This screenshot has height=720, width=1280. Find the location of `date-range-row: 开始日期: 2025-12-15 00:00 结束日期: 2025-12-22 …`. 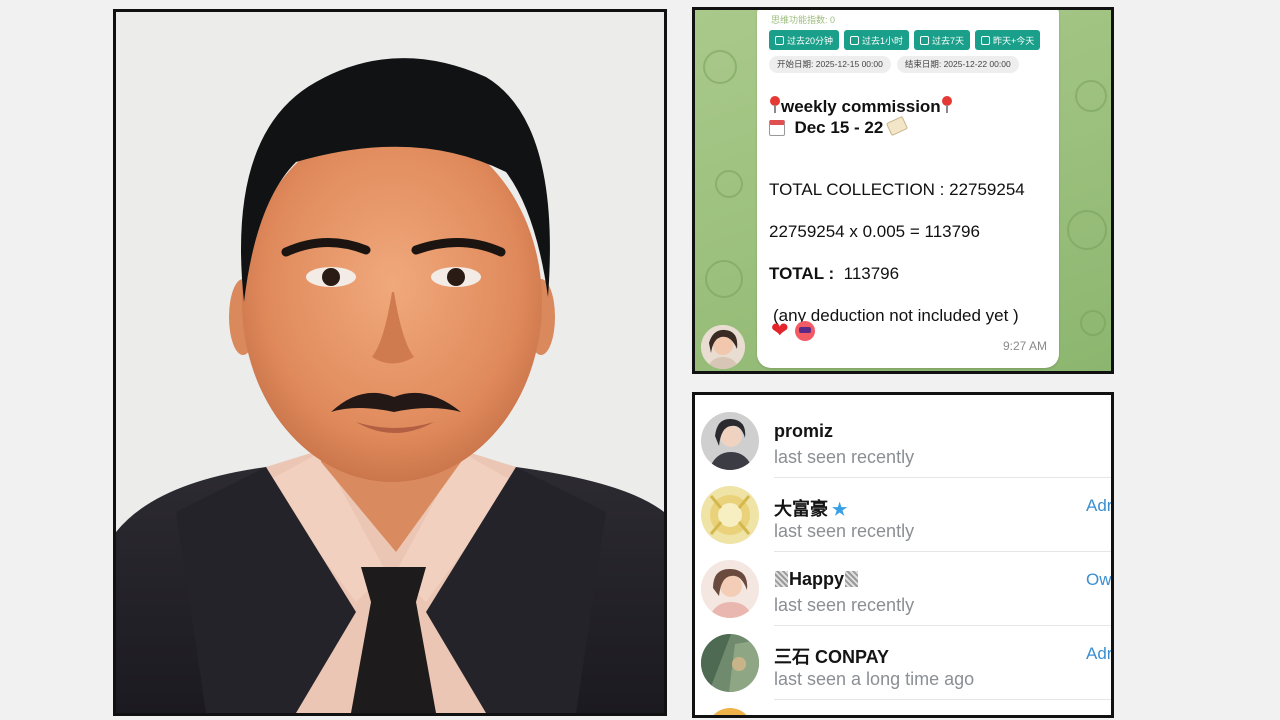

date-range-row: 开始日期: 2025-12-15 00:00 结束日期: 2025-12-22 … is located at coordinates (894, 64).